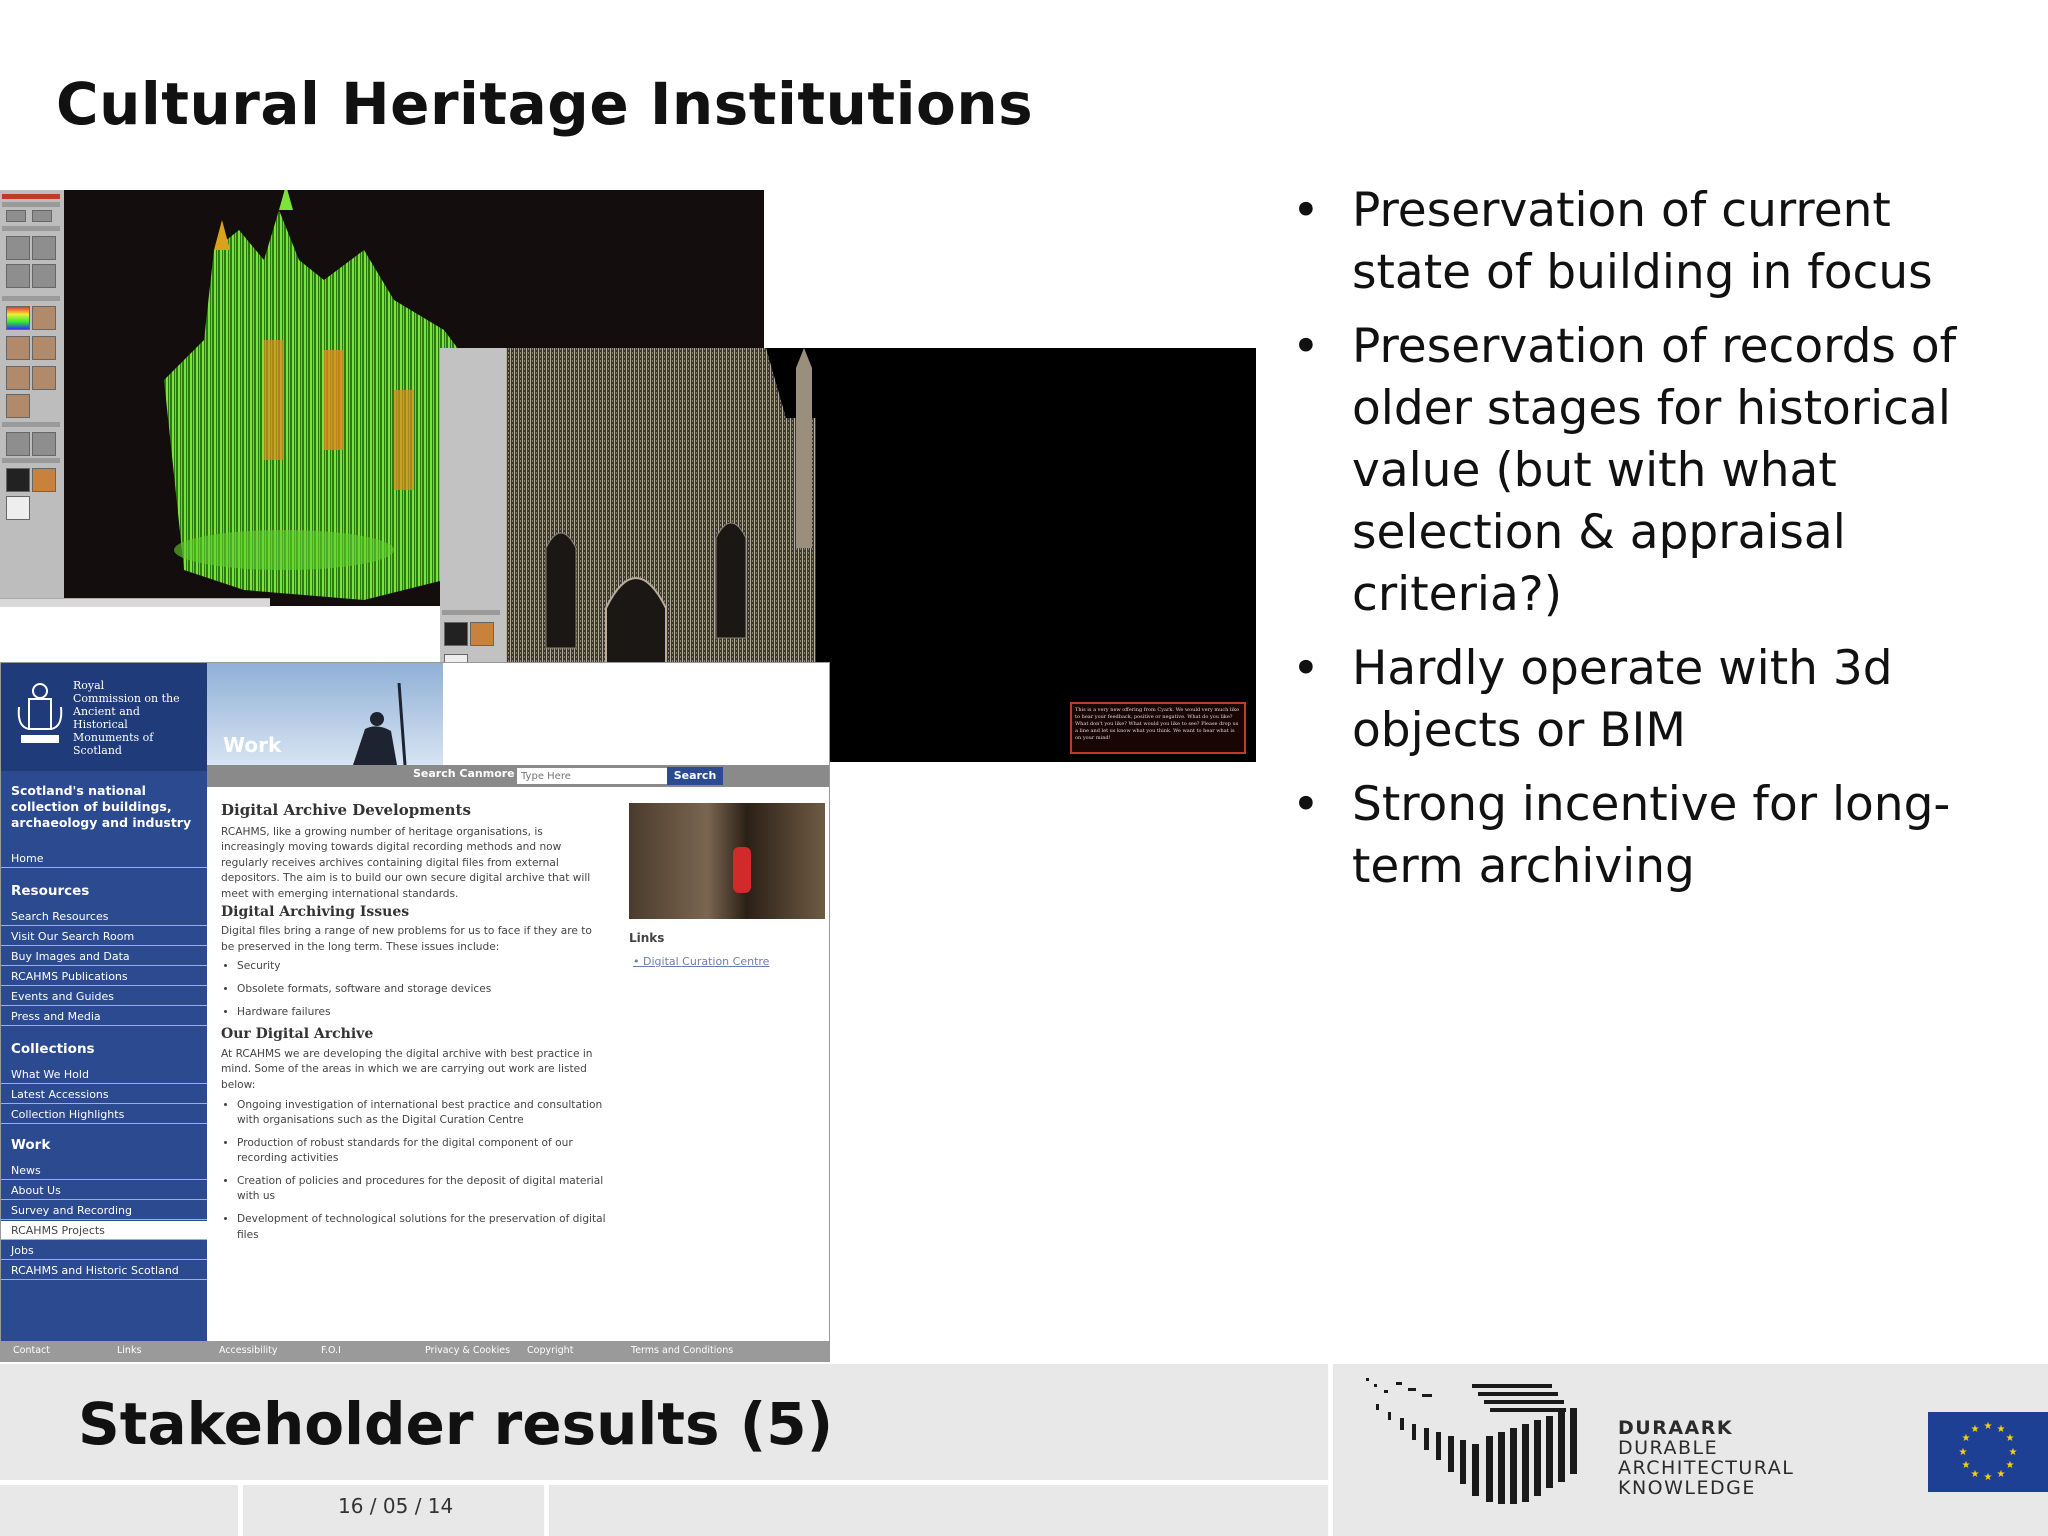 This screenshot has width=2048, height=1536. What do you see at coordinates (422, 967) in the screenshot?
I see `list-item: Security` at bounding box center [422, 967].